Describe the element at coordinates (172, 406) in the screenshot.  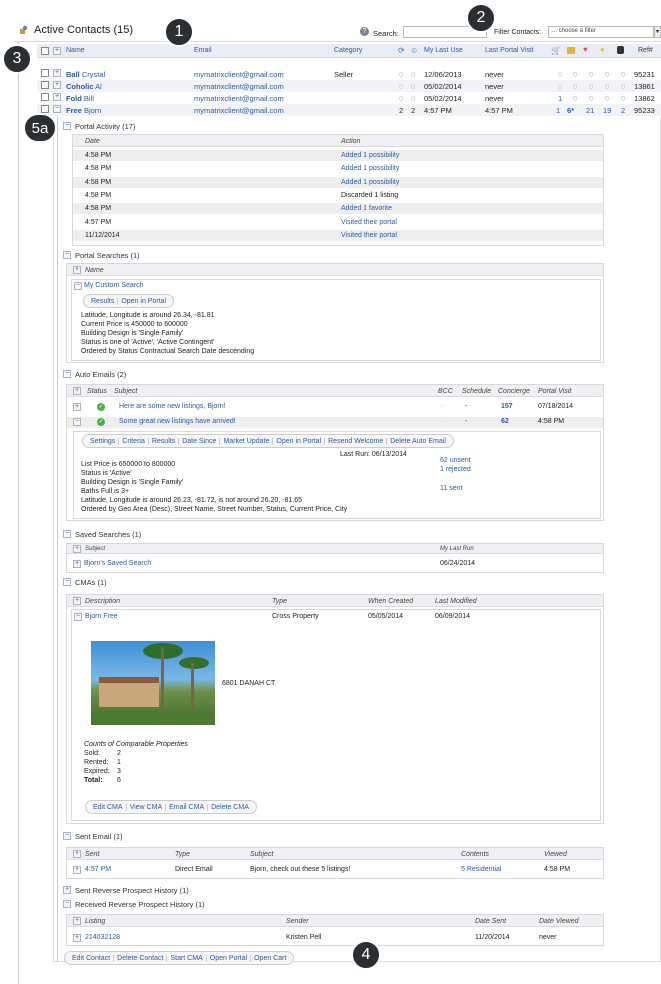
I see `auto-email-subject: Here are some new listings, Bjorn!` at that location.